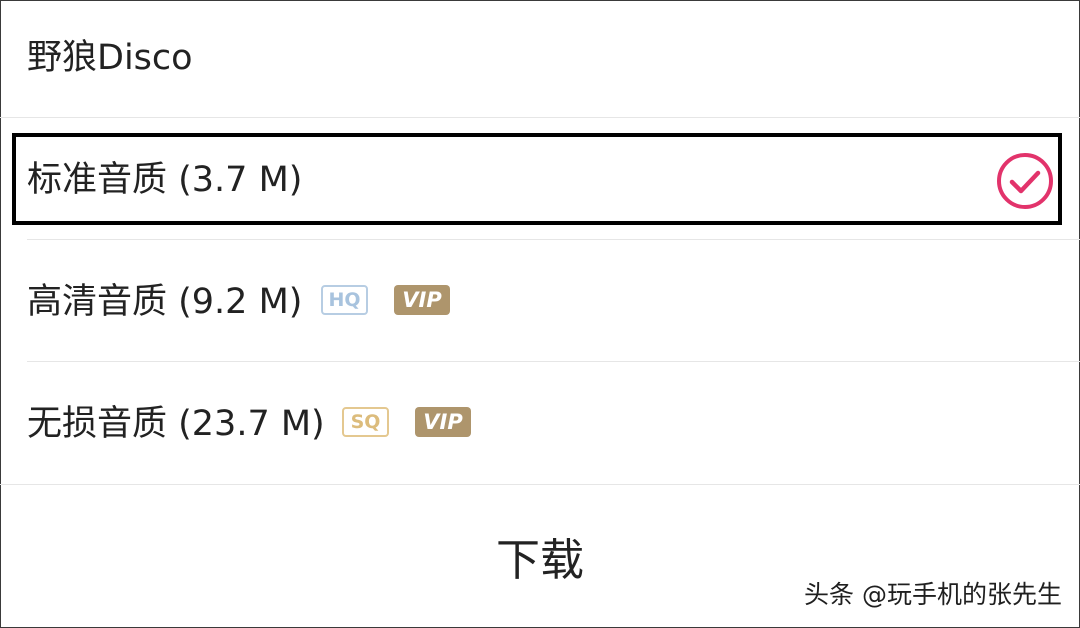 The width and height of the screenshot is (1080, 628). I want to click on quality-option-label: 高清音质 (9.2 M), so click(165, 302).